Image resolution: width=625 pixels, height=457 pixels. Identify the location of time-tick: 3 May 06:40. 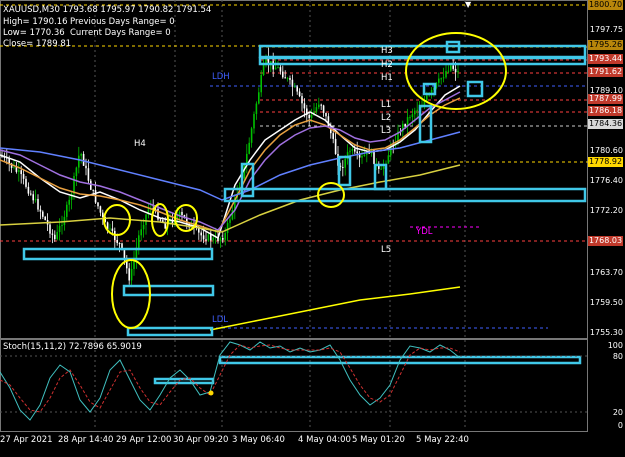
(258, 440).